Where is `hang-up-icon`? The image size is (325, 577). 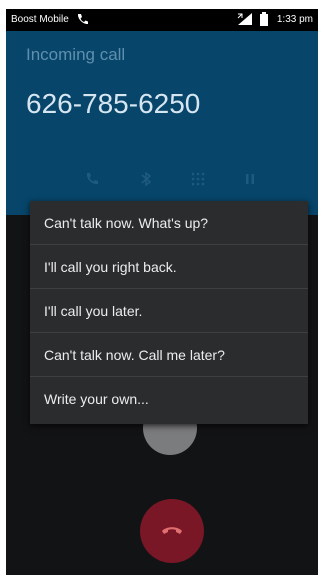 hang-up-icon is located at coordinates (172, 530).